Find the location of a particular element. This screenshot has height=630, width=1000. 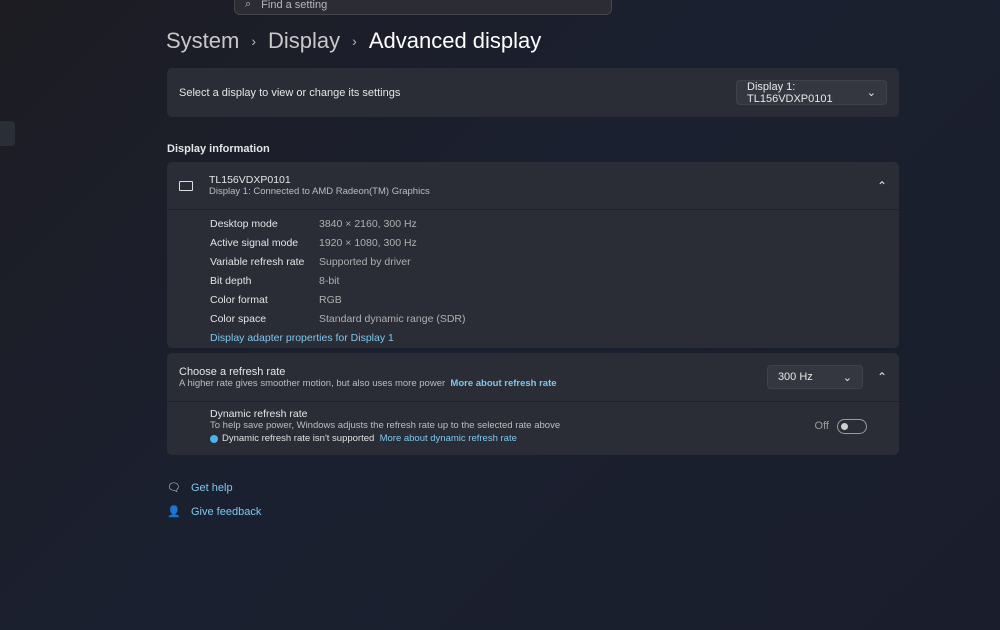

display-info-heading: Display information is located at coordinates (218, 149).